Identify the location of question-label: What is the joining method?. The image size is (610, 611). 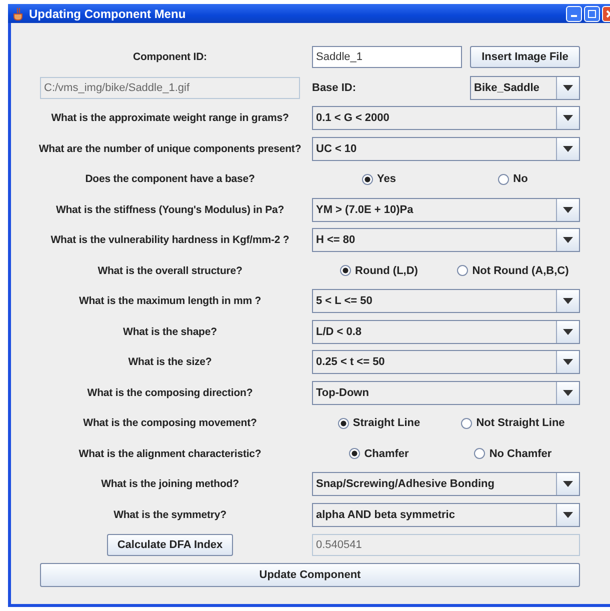
(170, 484).